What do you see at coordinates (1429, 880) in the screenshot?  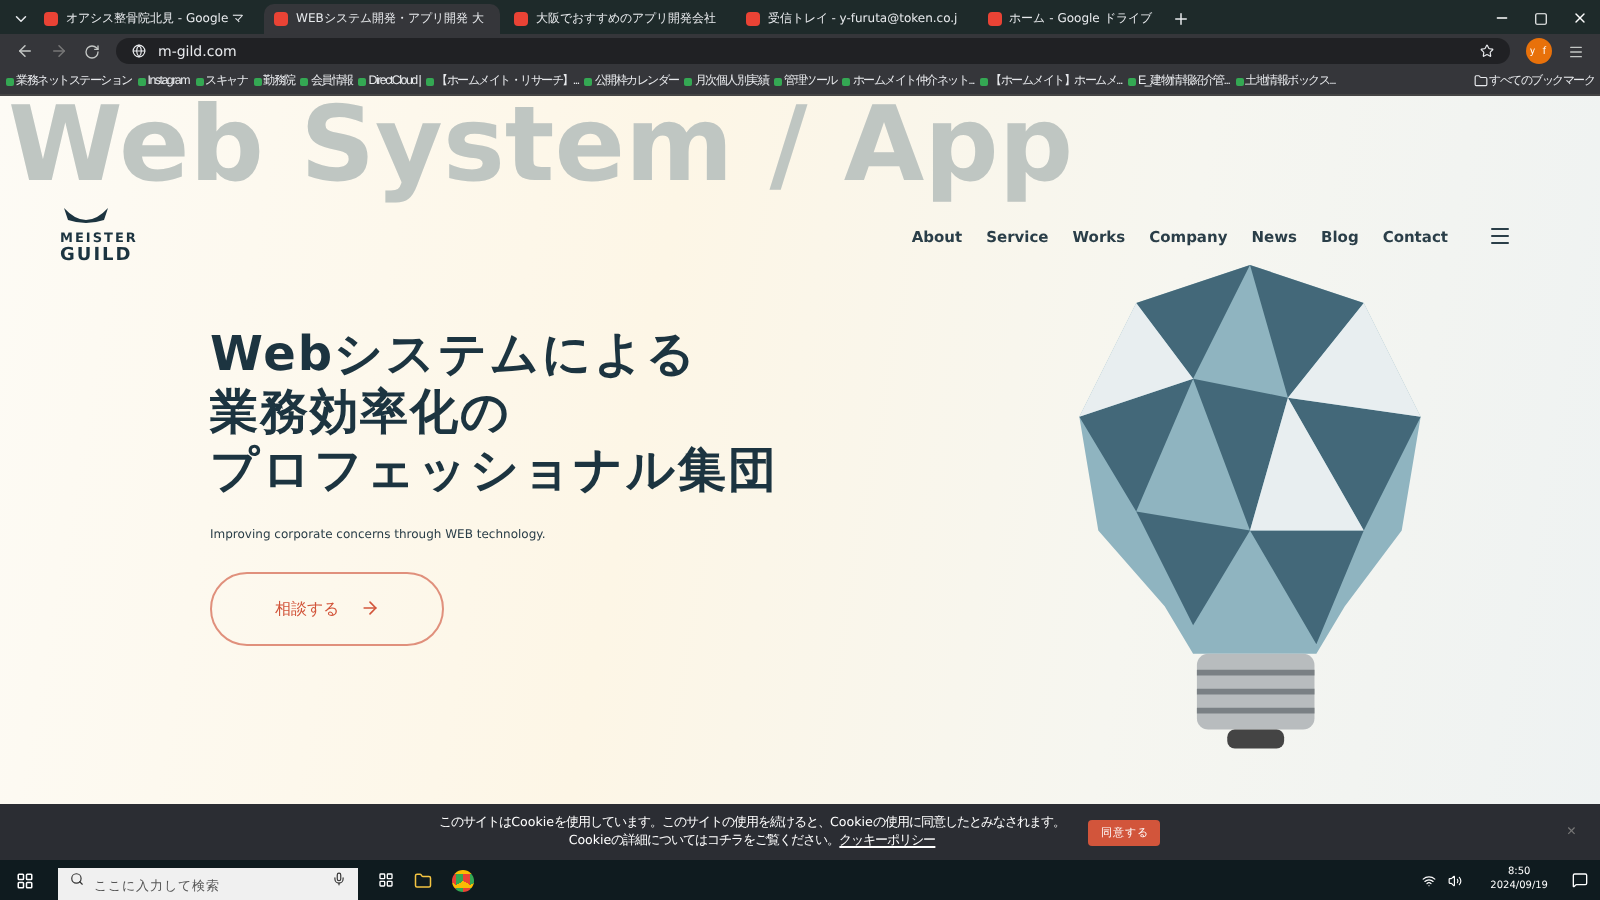 I see `network-icon` at bounding box center [1429, 880].